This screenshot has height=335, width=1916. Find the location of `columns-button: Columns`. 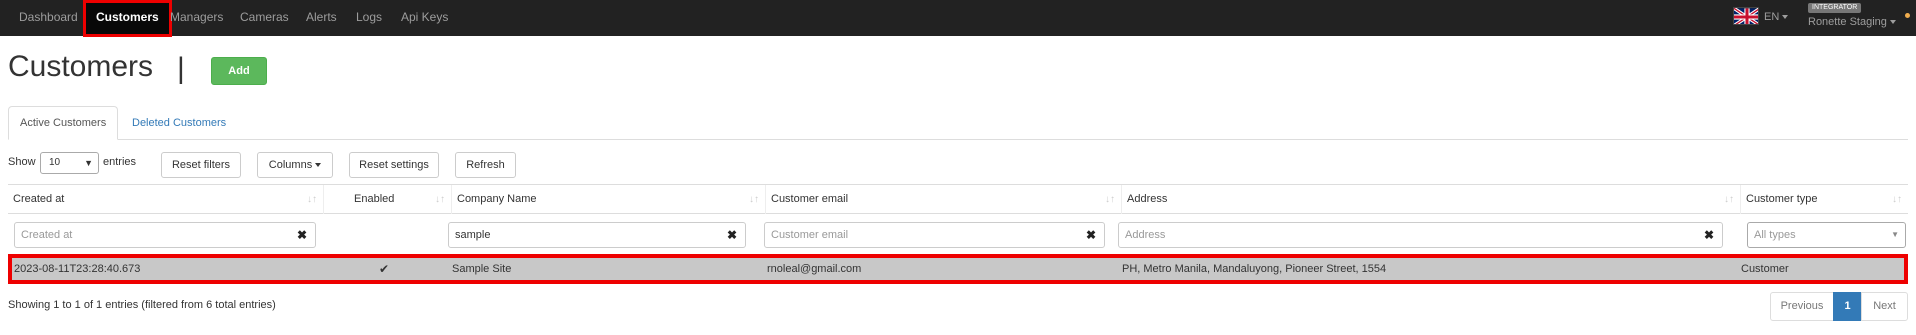

columns-button: Columns is located at coordinates (295, 165).